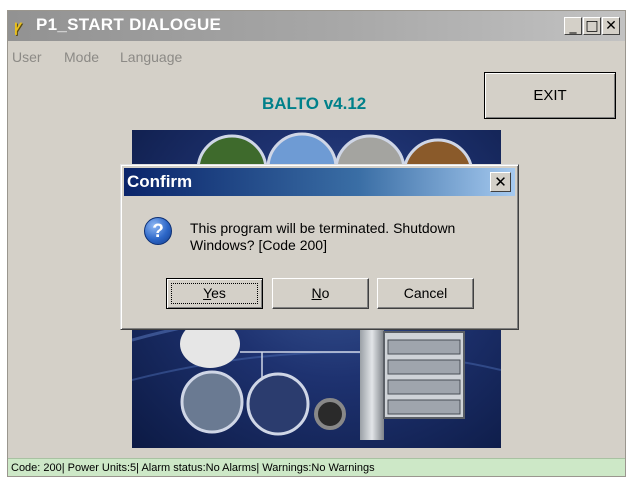  I want to click on dialog-close-button: ✕, so click(500, 182).